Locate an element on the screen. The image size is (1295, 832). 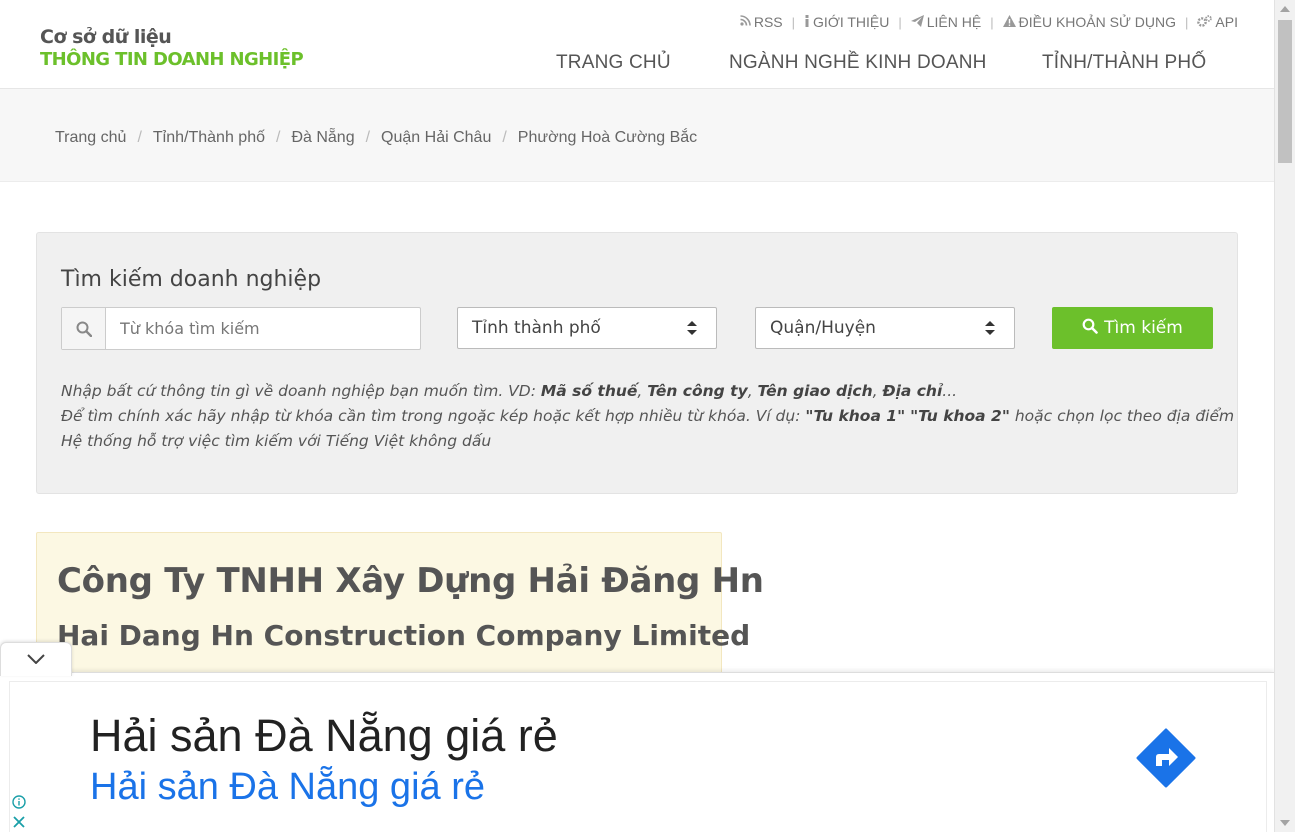
nav-industries: NGÀNH NGHỀ KINH DOANH is located at coordinates (858, 63).